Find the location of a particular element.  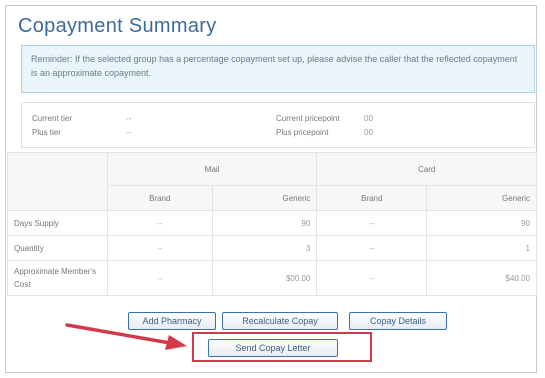

row-label: Approximate Member's Cost is located at coordinates (57, 278).